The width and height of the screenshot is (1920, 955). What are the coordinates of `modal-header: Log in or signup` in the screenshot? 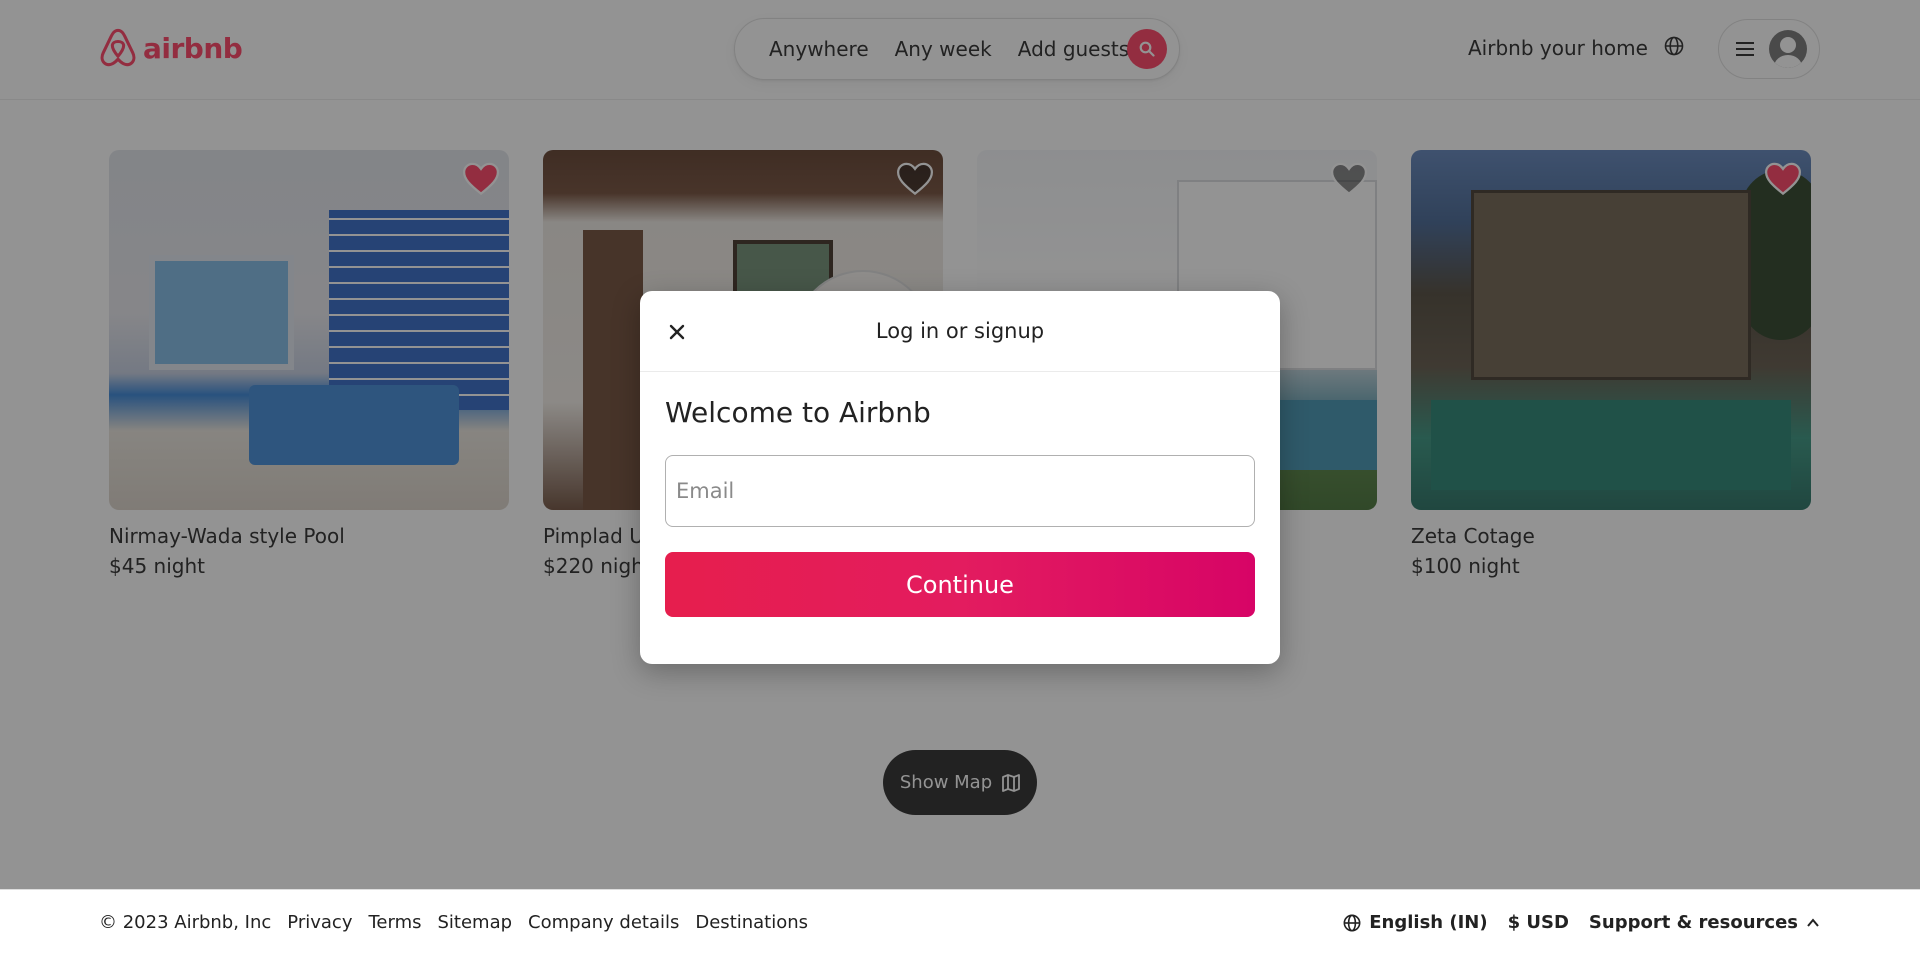 It's located at (960, 331).